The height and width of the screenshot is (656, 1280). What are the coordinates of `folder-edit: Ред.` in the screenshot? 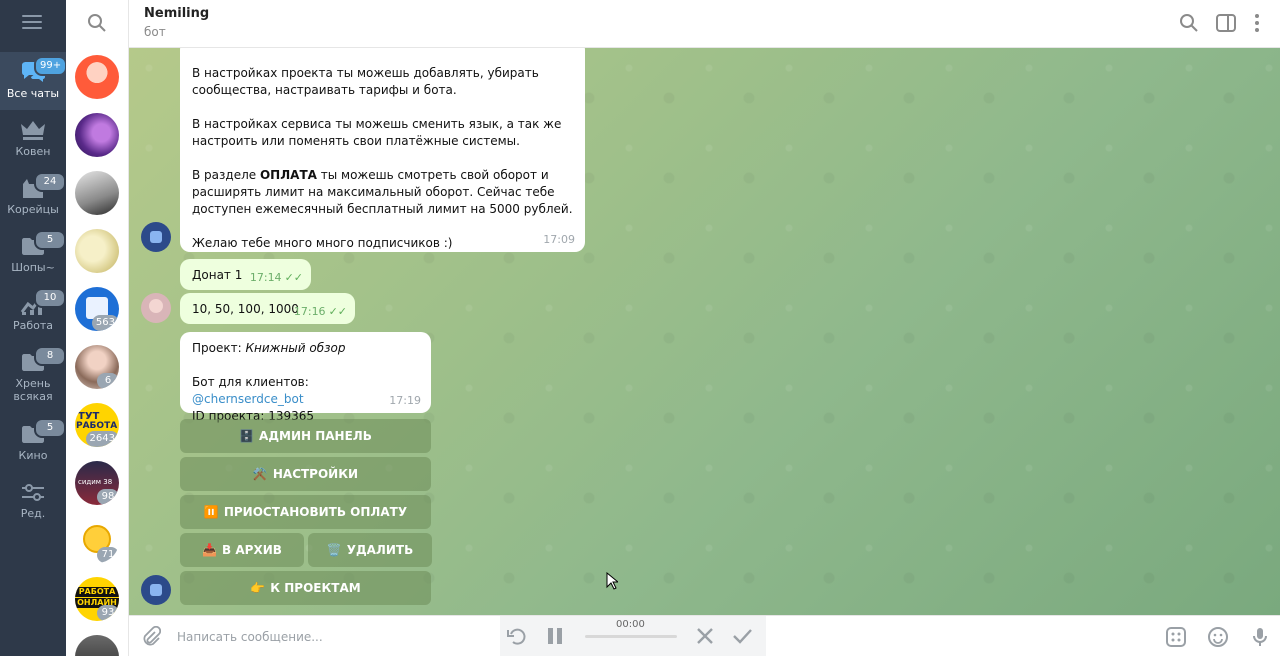 It's located at (33, 501).